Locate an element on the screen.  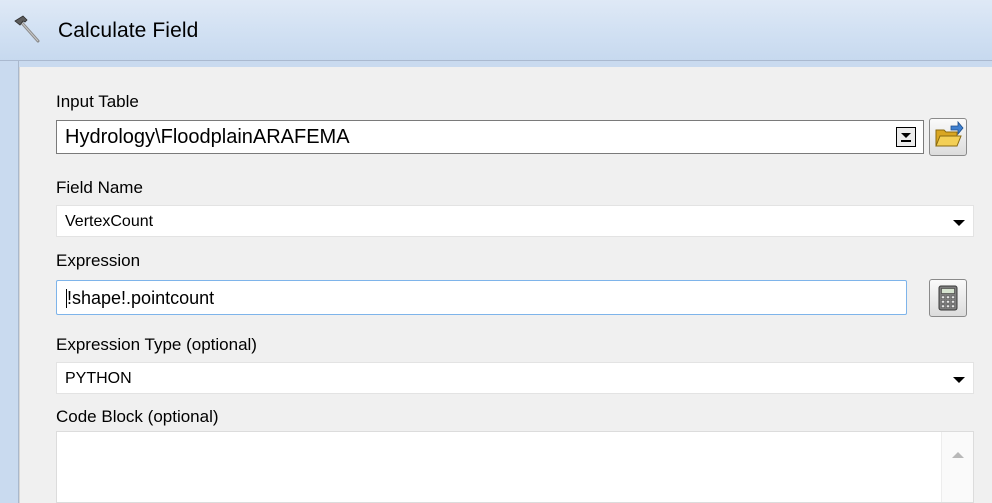
expression-builder-button is located at coordinates (948, 298).